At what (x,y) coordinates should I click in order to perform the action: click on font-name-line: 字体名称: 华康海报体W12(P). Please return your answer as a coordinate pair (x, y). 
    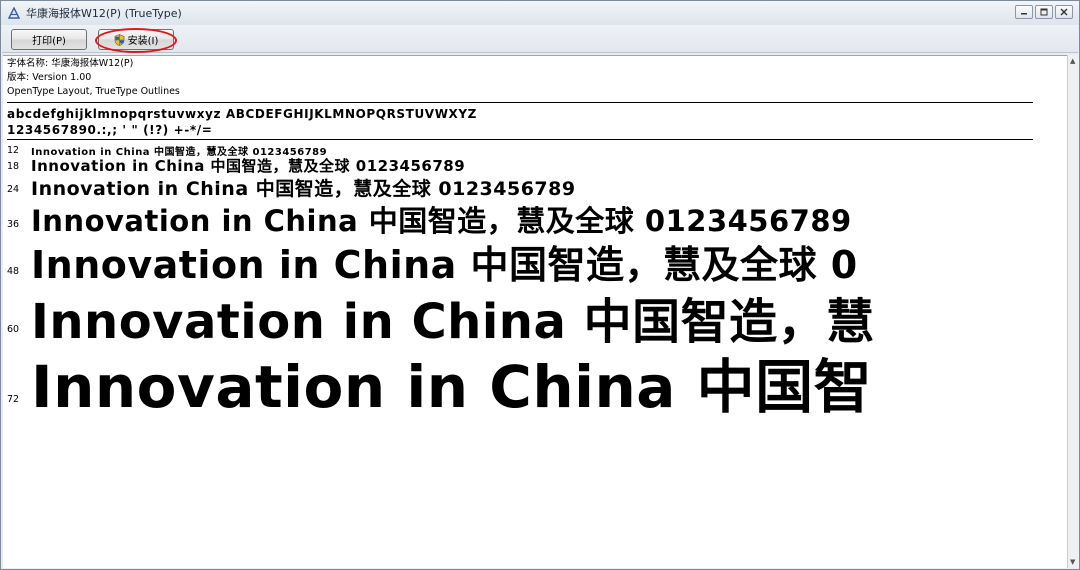
    Looking at the image, I should click on (70, 63).